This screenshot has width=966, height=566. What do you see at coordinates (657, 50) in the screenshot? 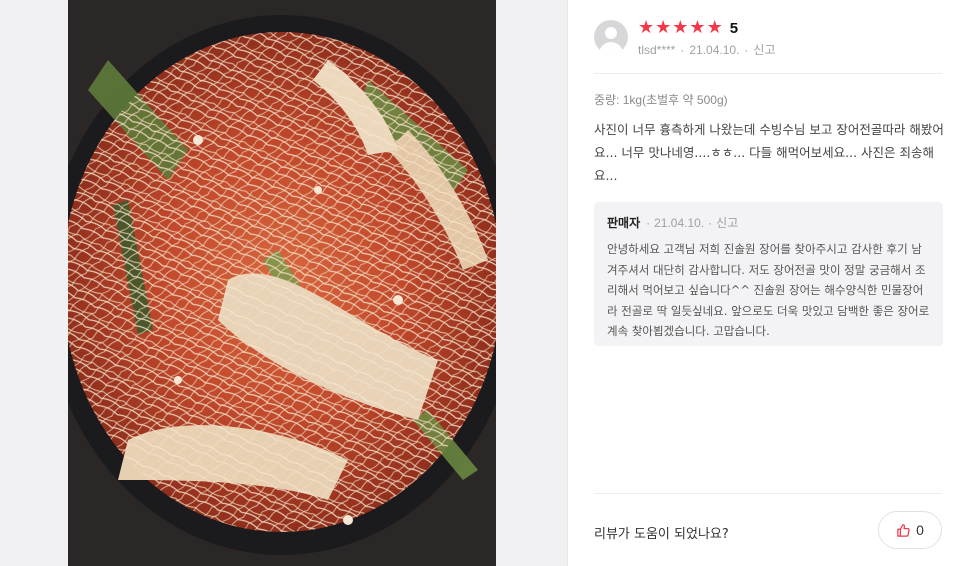
I see `user-id: tlsd****` at bounding box center [657, 50].